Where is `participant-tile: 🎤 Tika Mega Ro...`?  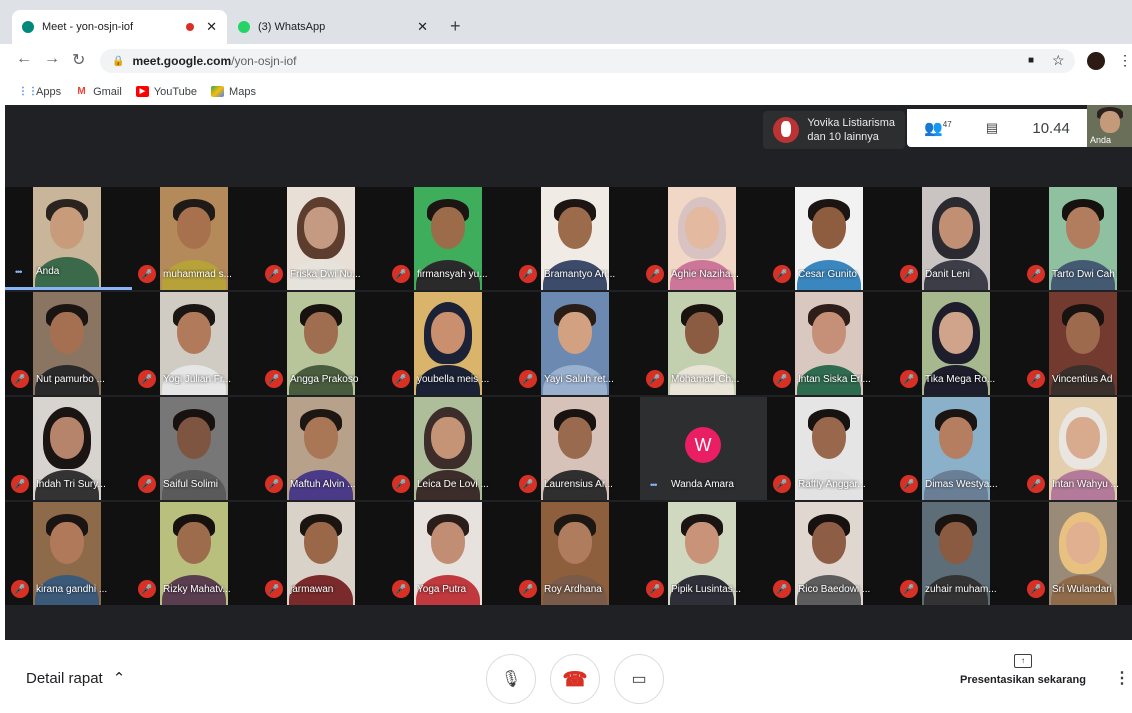
participant-tile: 🎤 Tika Mega Ro... is located at coordinates (957, 343).